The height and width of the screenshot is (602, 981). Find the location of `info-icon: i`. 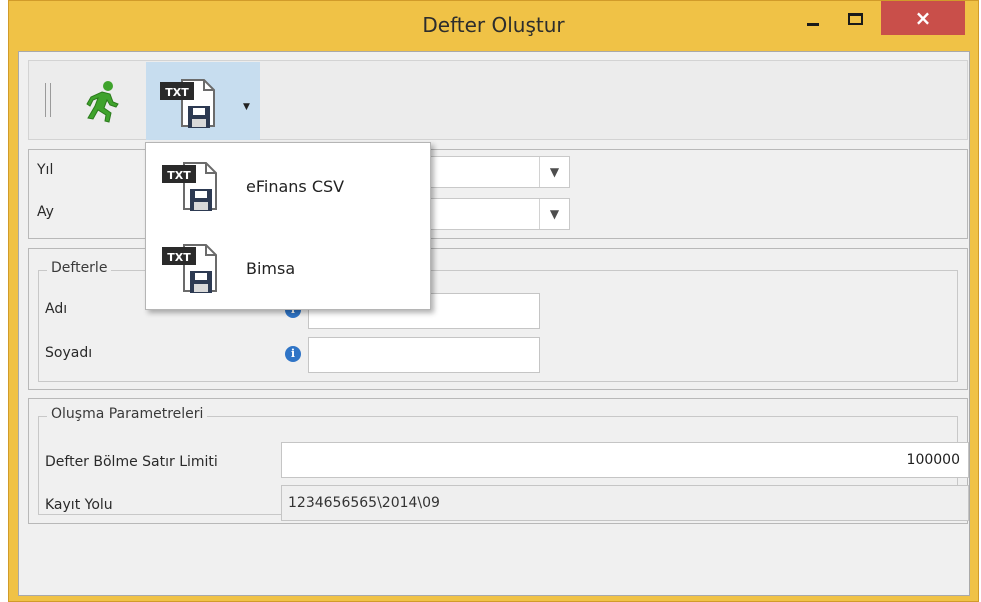

info-icon: i is located at coordinates (293, 354).